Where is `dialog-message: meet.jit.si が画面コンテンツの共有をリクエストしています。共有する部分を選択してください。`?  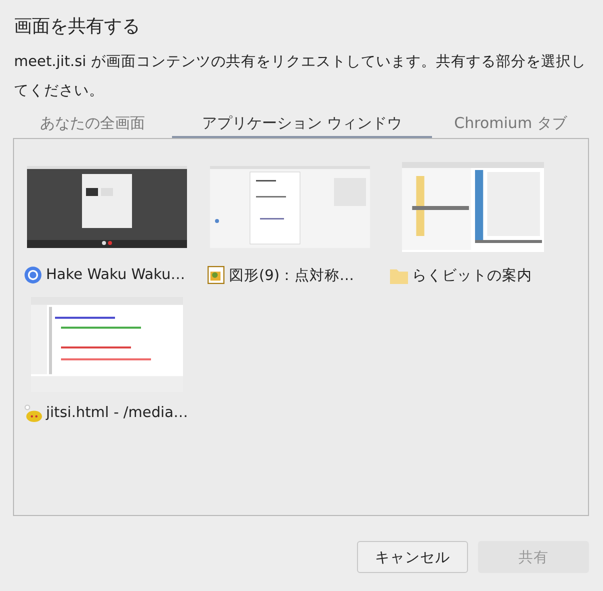
dialog-message: meet.jit.si が画面コンテンツの共有をリクエストしています。共有する部分を選択してください。 is located at coordinates (300, 76).